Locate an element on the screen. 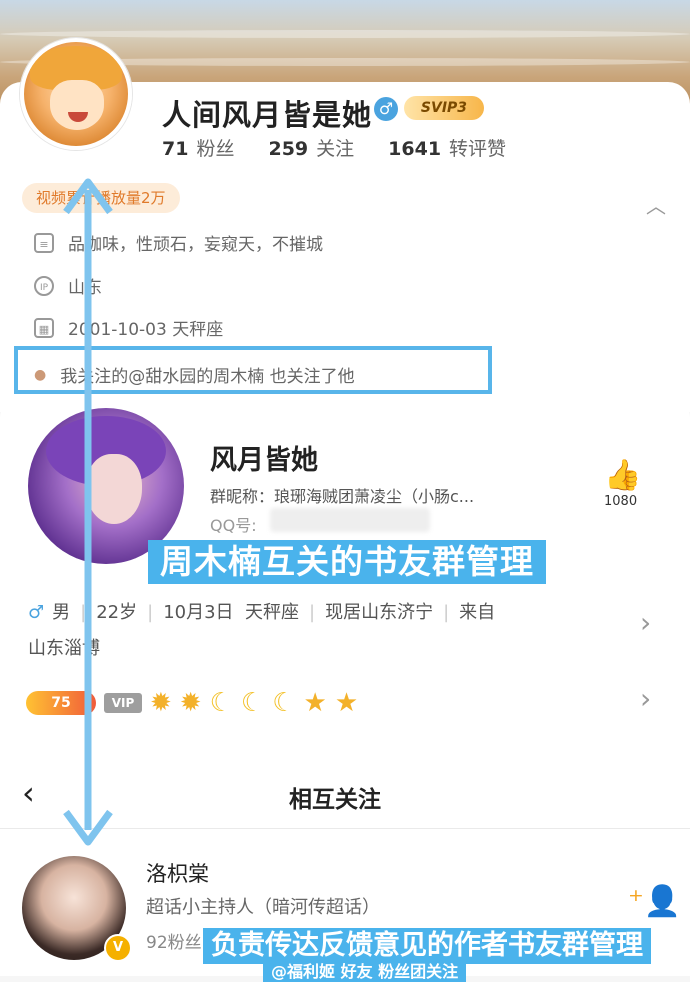  stat-label: 转评赞 is located at coordinates (478, 149).